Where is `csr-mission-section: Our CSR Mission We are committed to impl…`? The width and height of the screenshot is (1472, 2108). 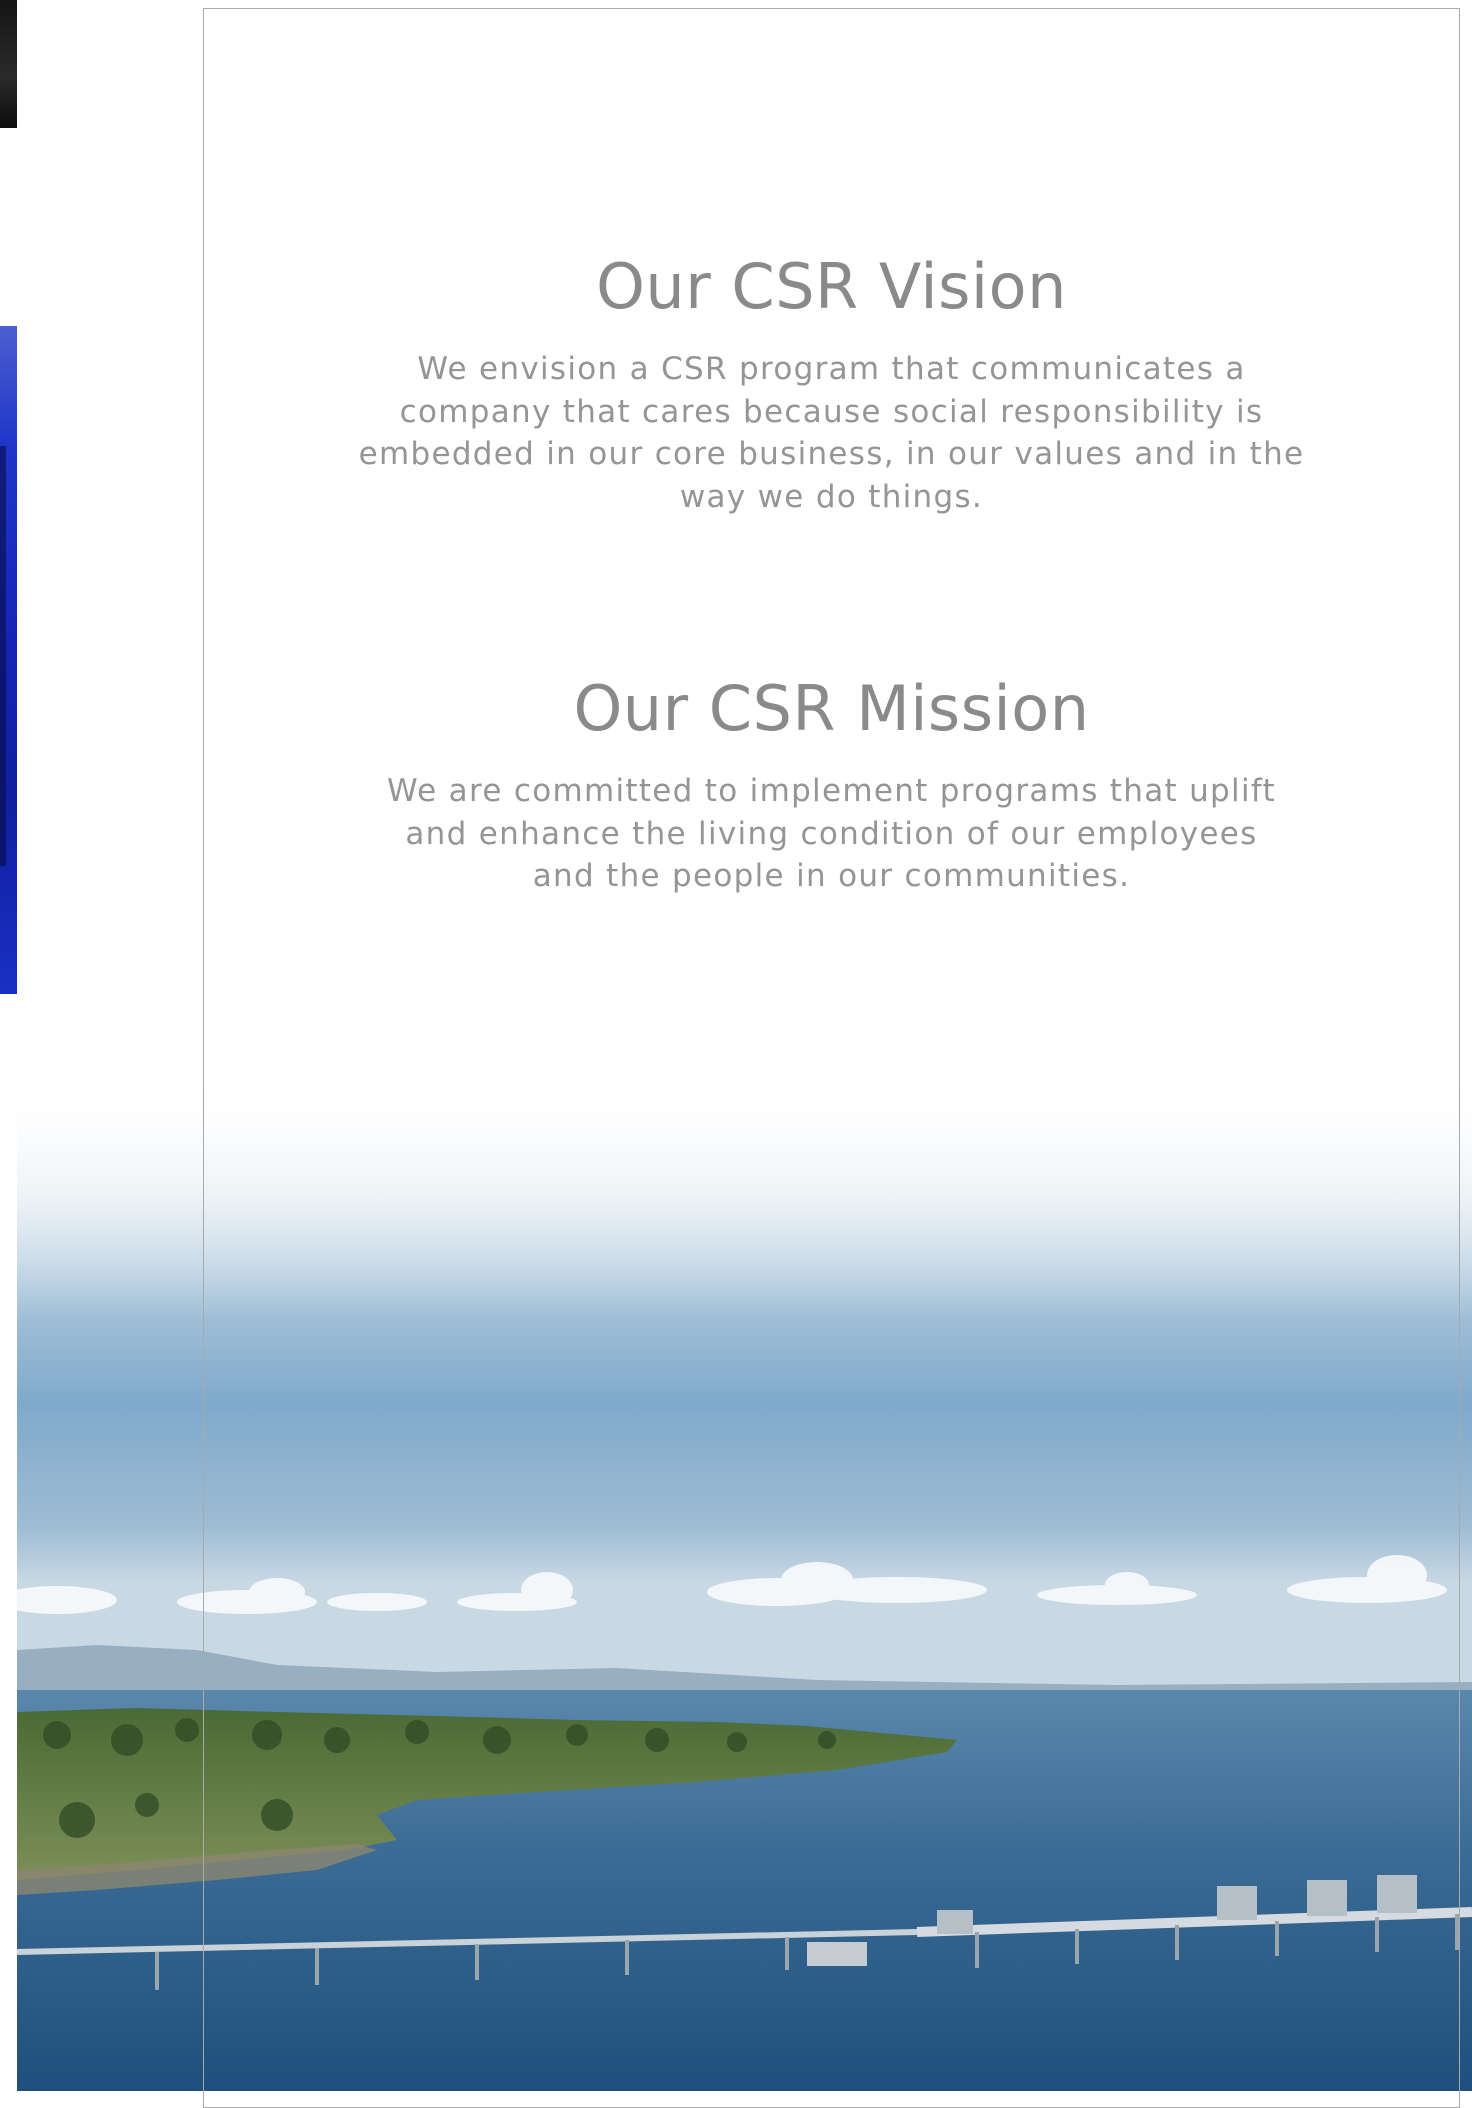 csr-mission-section: Our CSR Mission We are committed to impl… is located at coordinates (831, 785).